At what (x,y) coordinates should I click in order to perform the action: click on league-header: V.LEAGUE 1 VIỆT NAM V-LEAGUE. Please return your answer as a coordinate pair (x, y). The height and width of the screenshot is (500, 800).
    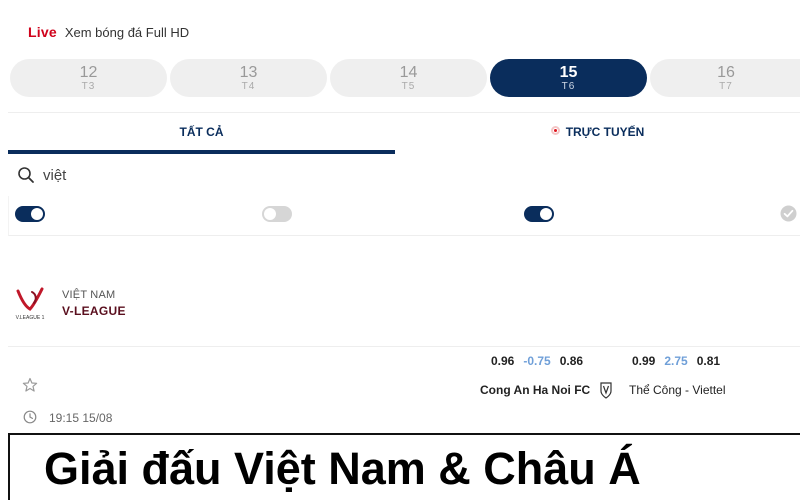
    Looking at the image, I should click on (162, 305).